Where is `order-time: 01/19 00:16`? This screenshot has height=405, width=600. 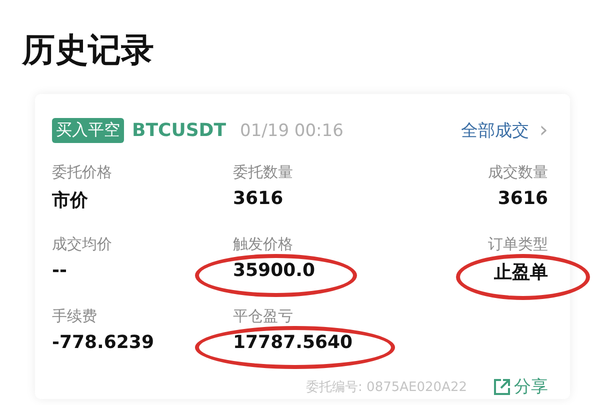 order-time: 01/19 00:16 is located at coordinates (292, 130).